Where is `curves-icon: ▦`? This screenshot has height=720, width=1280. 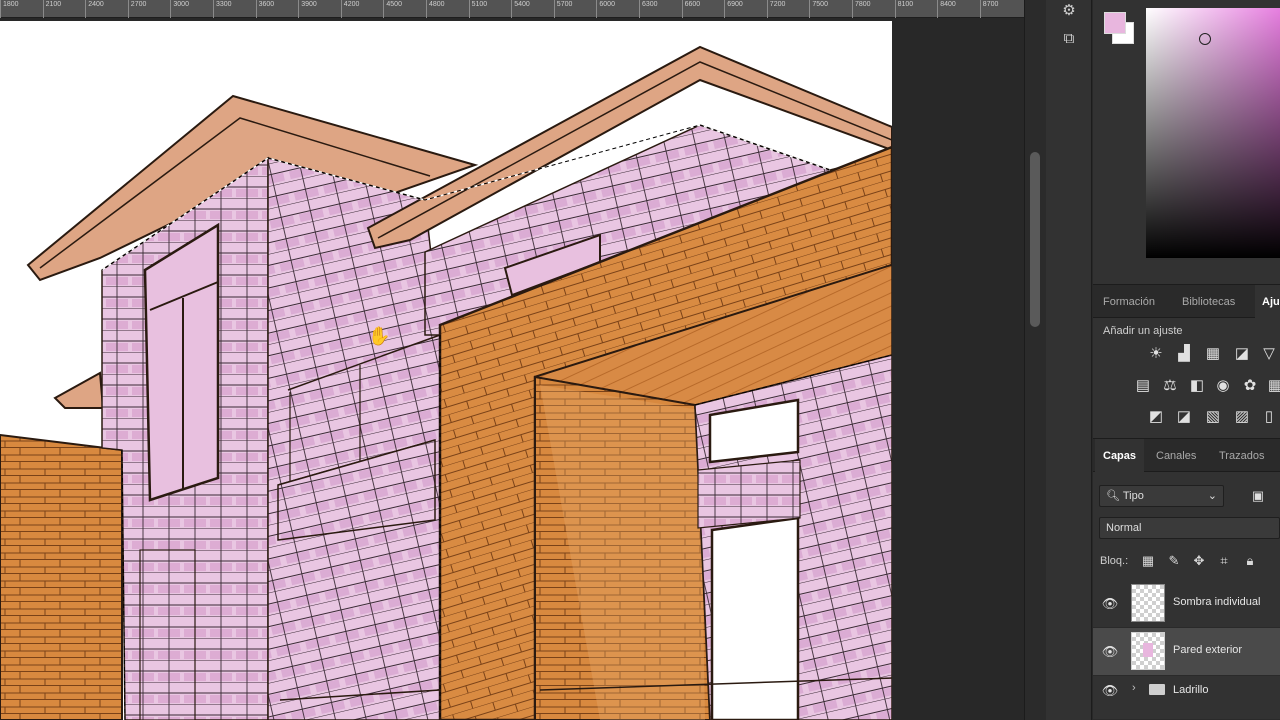 curves-icon: ▦ is located at coordinates (1213, 354).